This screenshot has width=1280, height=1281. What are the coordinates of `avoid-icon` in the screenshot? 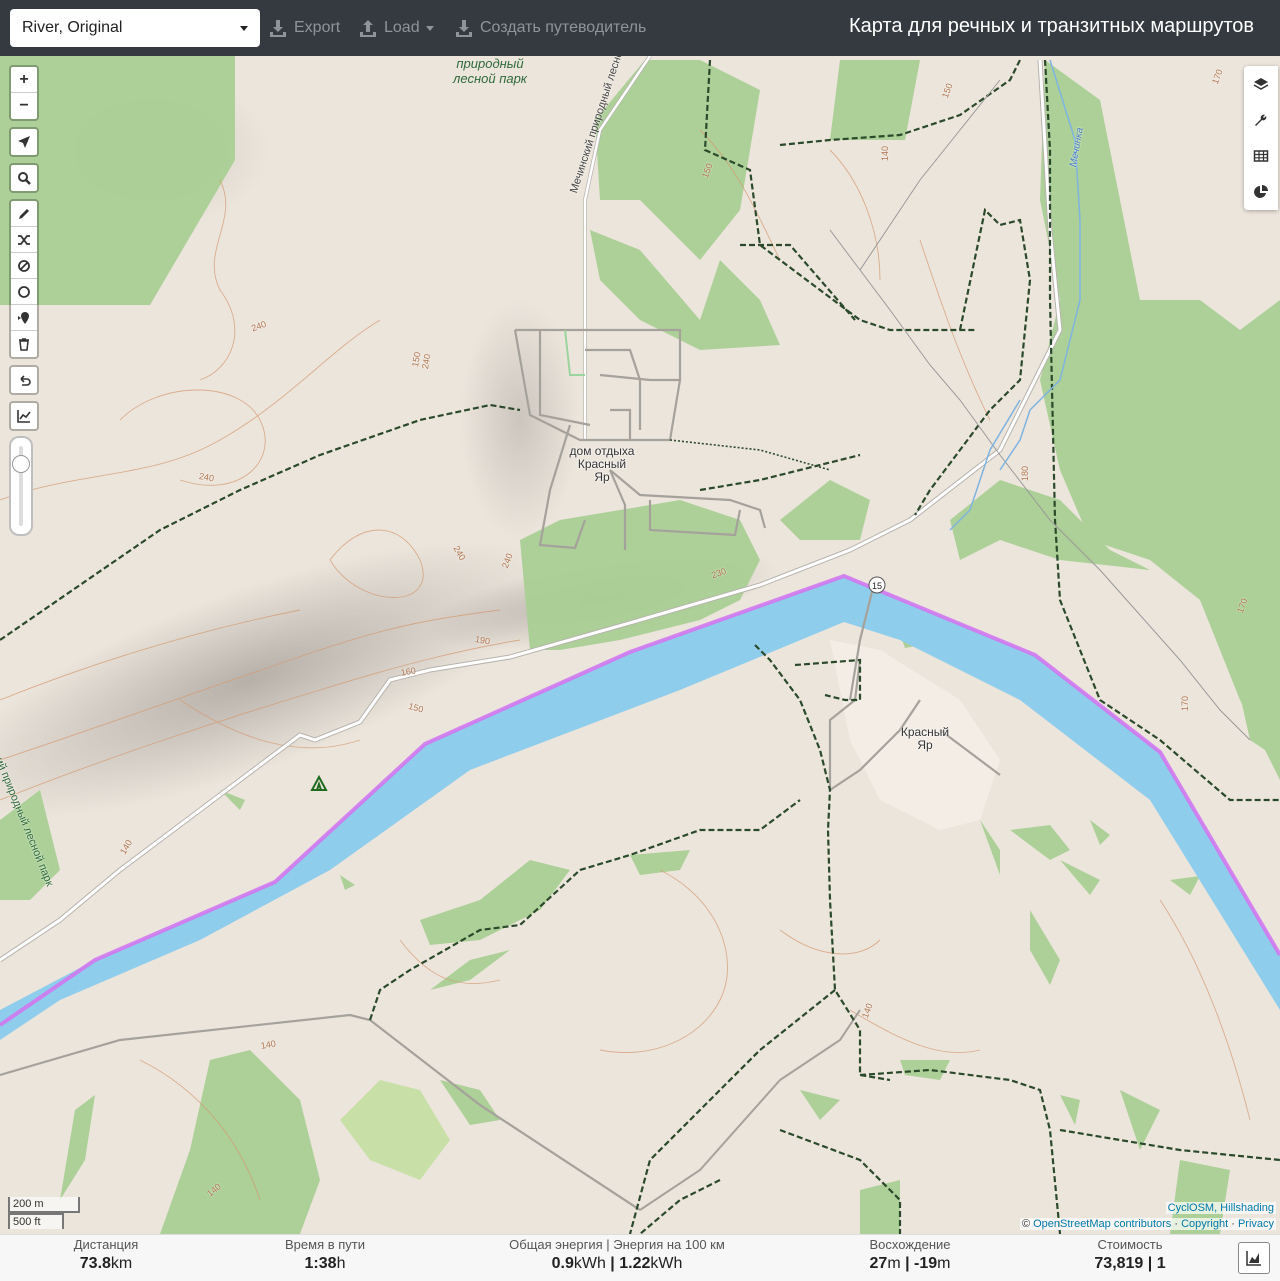 It's located at (24, 265).